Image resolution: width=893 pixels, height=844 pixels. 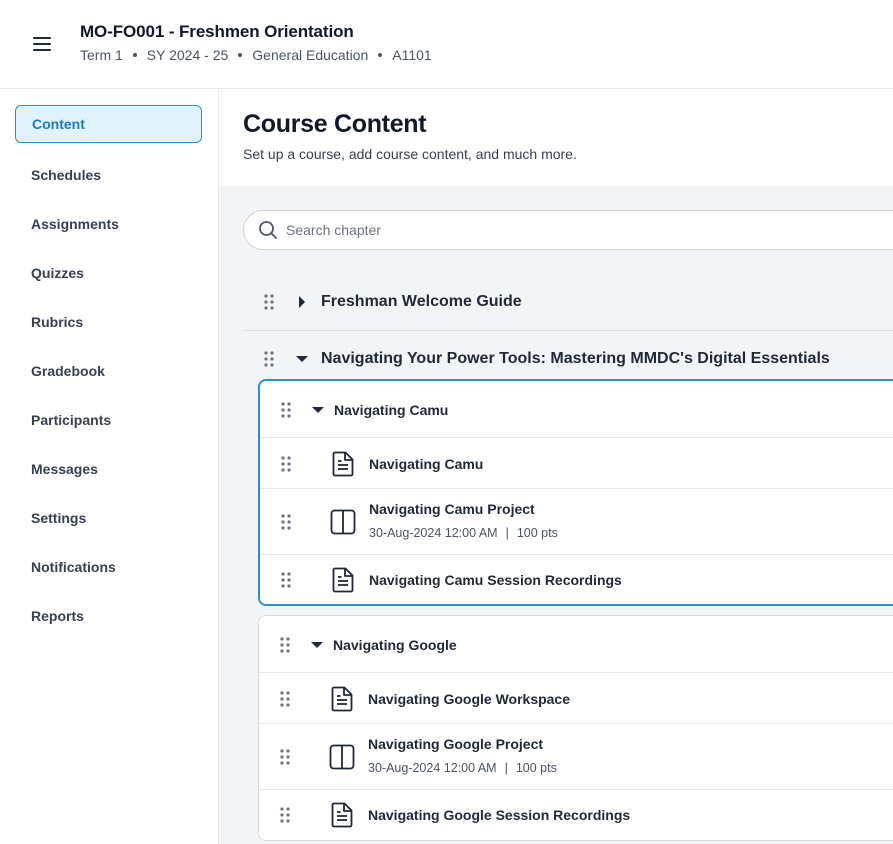 I want to click on item-title: Navigating Google Project, so click(x=455, y=744).